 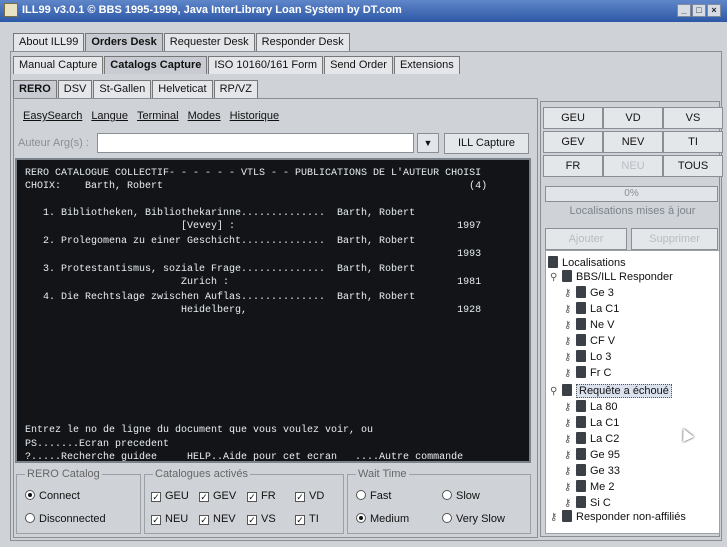 I want to click on slow-radio: Slow, so click(x=461, y=496).